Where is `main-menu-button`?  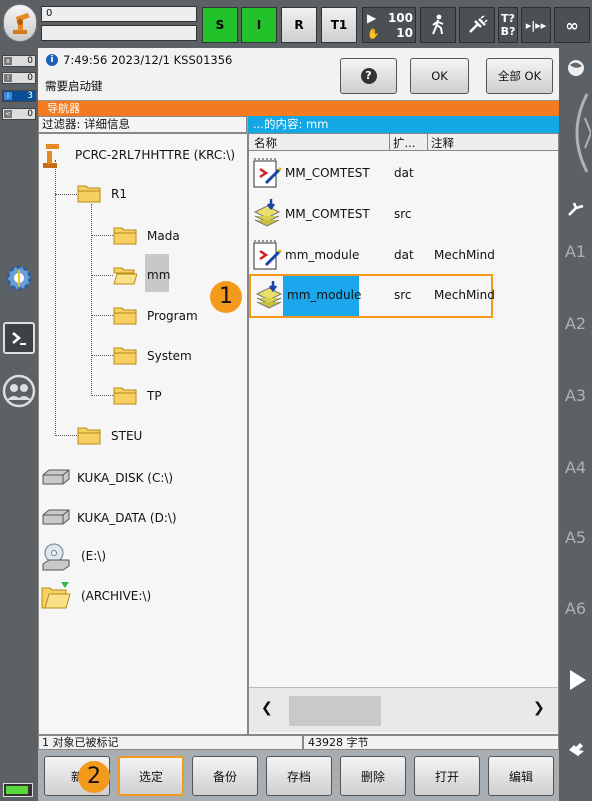
main-menu-button is located at coordinates (20, 23).